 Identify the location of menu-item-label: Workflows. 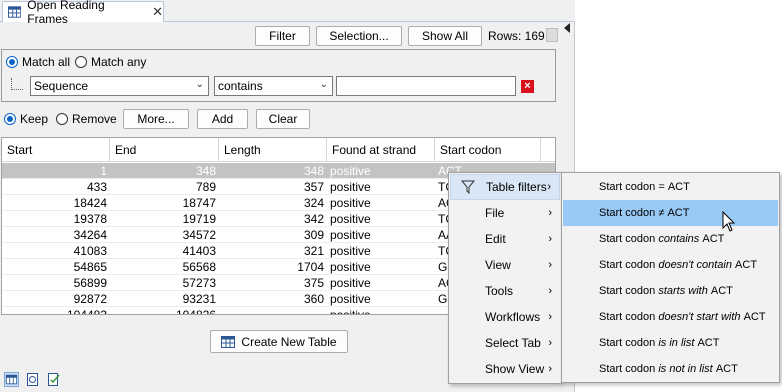
(513, 317).